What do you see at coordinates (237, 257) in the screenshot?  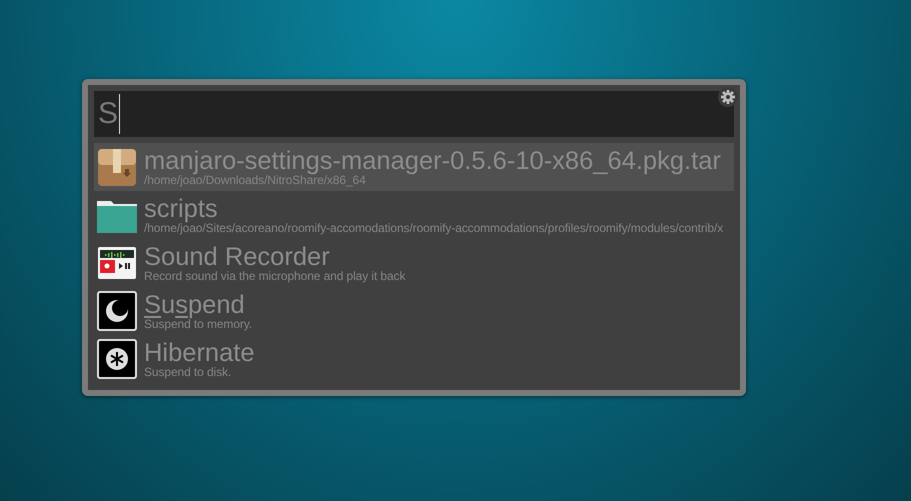 I see `result-title: Sound Recorder` at bounding box center [237, 257].